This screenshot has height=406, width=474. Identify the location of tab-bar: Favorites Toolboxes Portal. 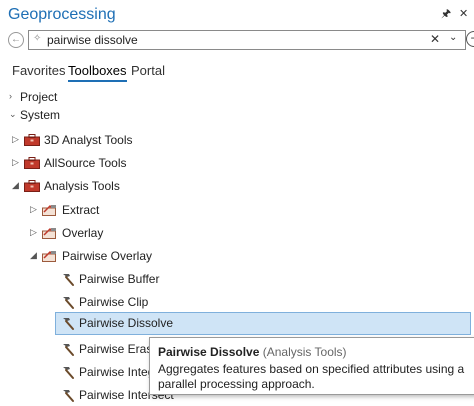
(237, 74).